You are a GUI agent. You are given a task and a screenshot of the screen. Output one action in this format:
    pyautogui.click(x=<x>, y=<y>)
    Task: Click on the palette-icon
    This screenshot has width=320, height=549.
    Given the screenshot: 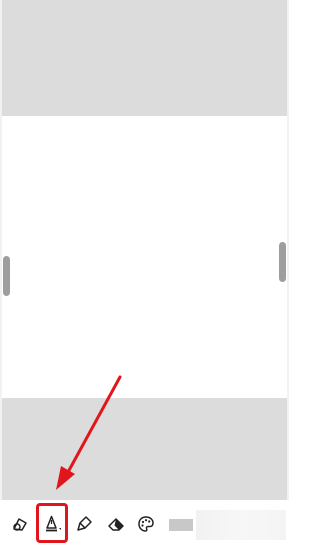 What is the action you would take?
    pyautogui.click(x=146, y=524)
    